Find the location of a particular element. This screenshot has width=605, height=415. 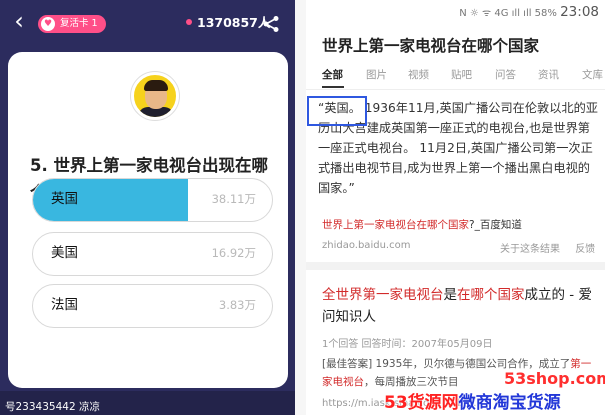

tab-videos: 视频 is located at coordinates (418, 75).